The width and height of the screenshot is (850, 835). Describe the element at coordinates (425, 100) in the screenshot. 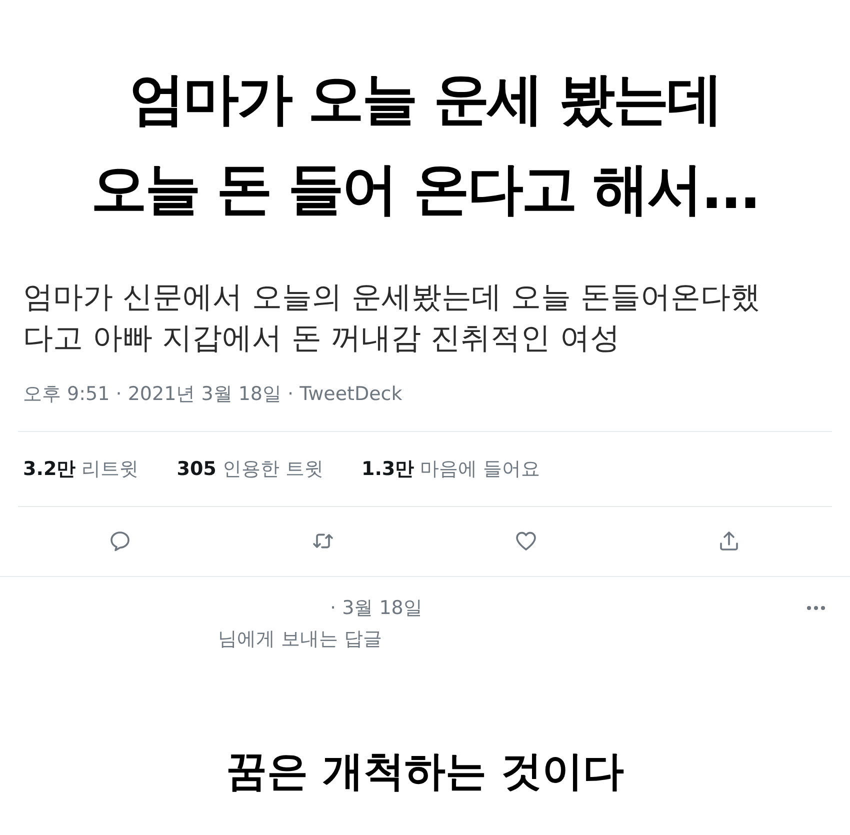

I see `headline-text: 엄마가 오늘 운세 봤는데` at that location.